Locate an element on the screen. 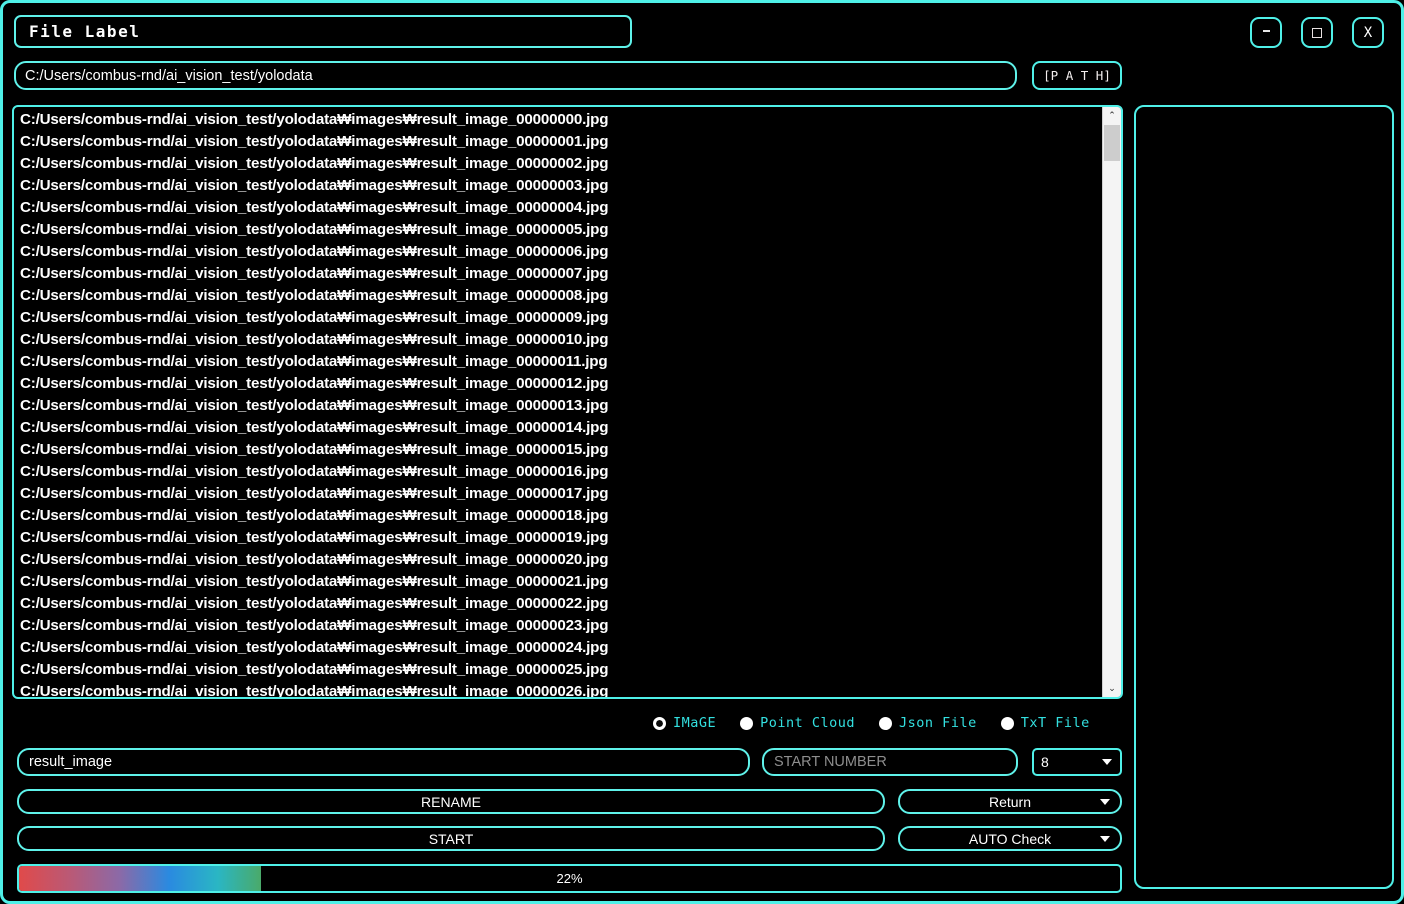  maximize-button is located at coordinates (1317, 32).